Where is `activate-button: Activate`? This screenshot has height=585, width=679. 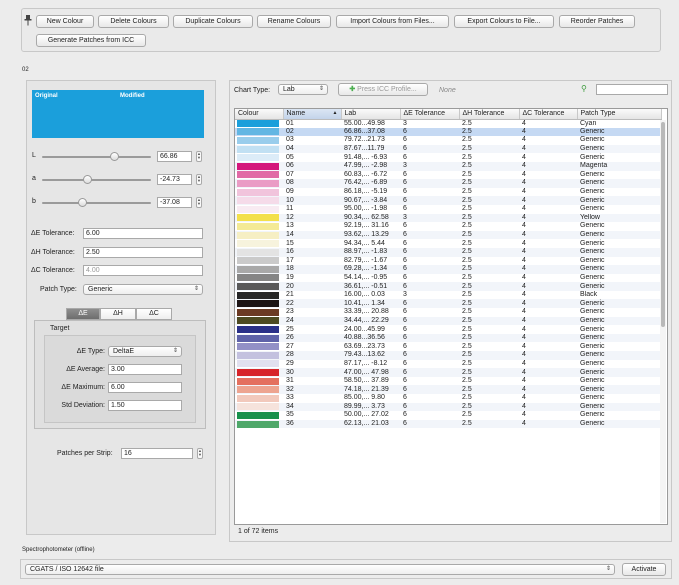
activate-button: Activate is located at coordinates (644, 569).